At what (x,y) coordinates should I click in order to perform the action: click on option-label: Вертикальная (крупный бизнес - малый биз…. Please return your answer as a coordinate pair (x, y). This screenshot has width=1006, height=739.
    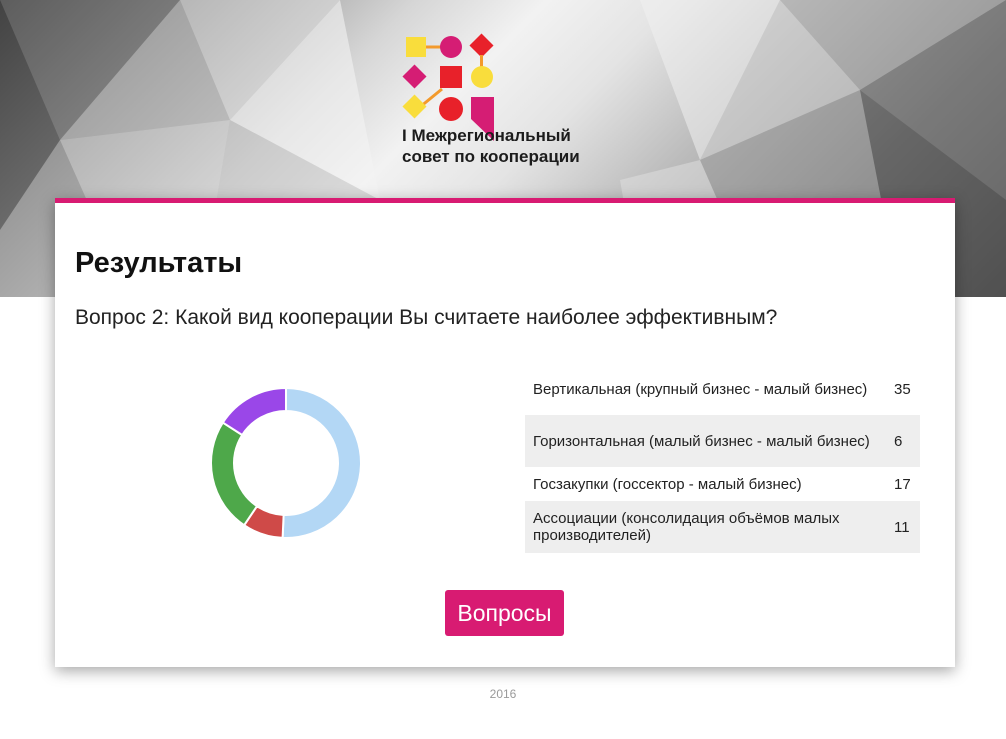
    Looking at the image, I should click on (700, 389).